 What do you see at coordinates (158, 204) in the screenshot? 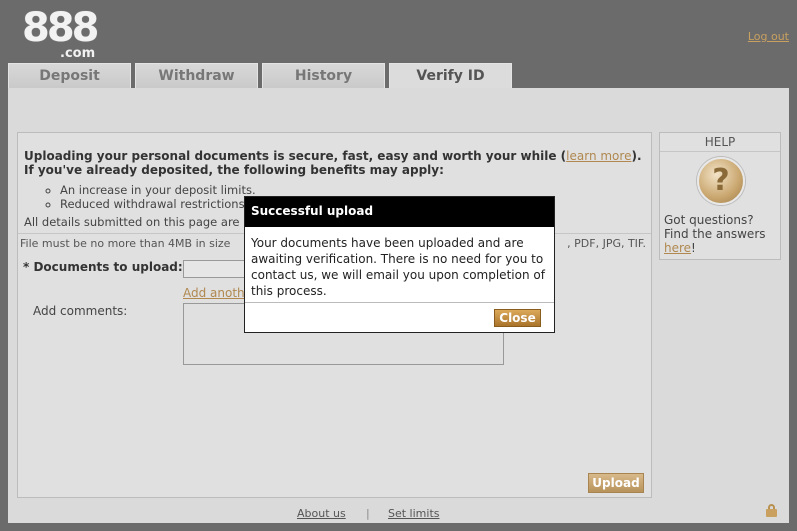
I see `benefit-item: Reduced withdrawal restrictions` at bounding box center [158, 204].